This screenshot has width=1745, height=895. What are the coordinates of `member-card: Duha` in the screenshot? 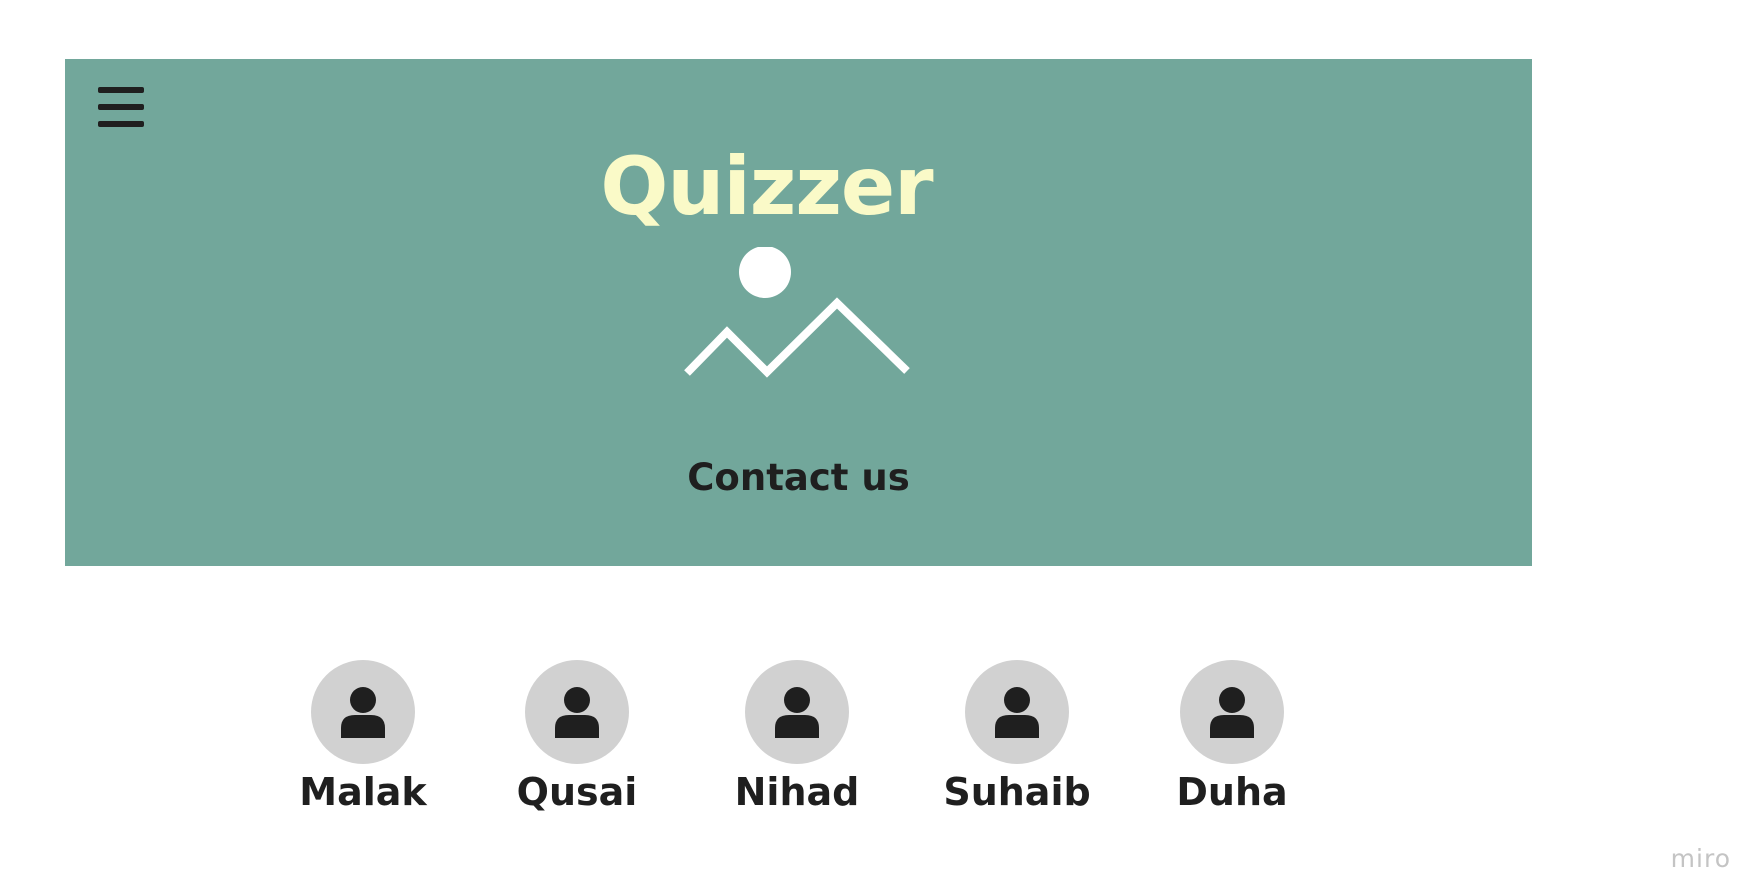 It's located at (1232, 737).